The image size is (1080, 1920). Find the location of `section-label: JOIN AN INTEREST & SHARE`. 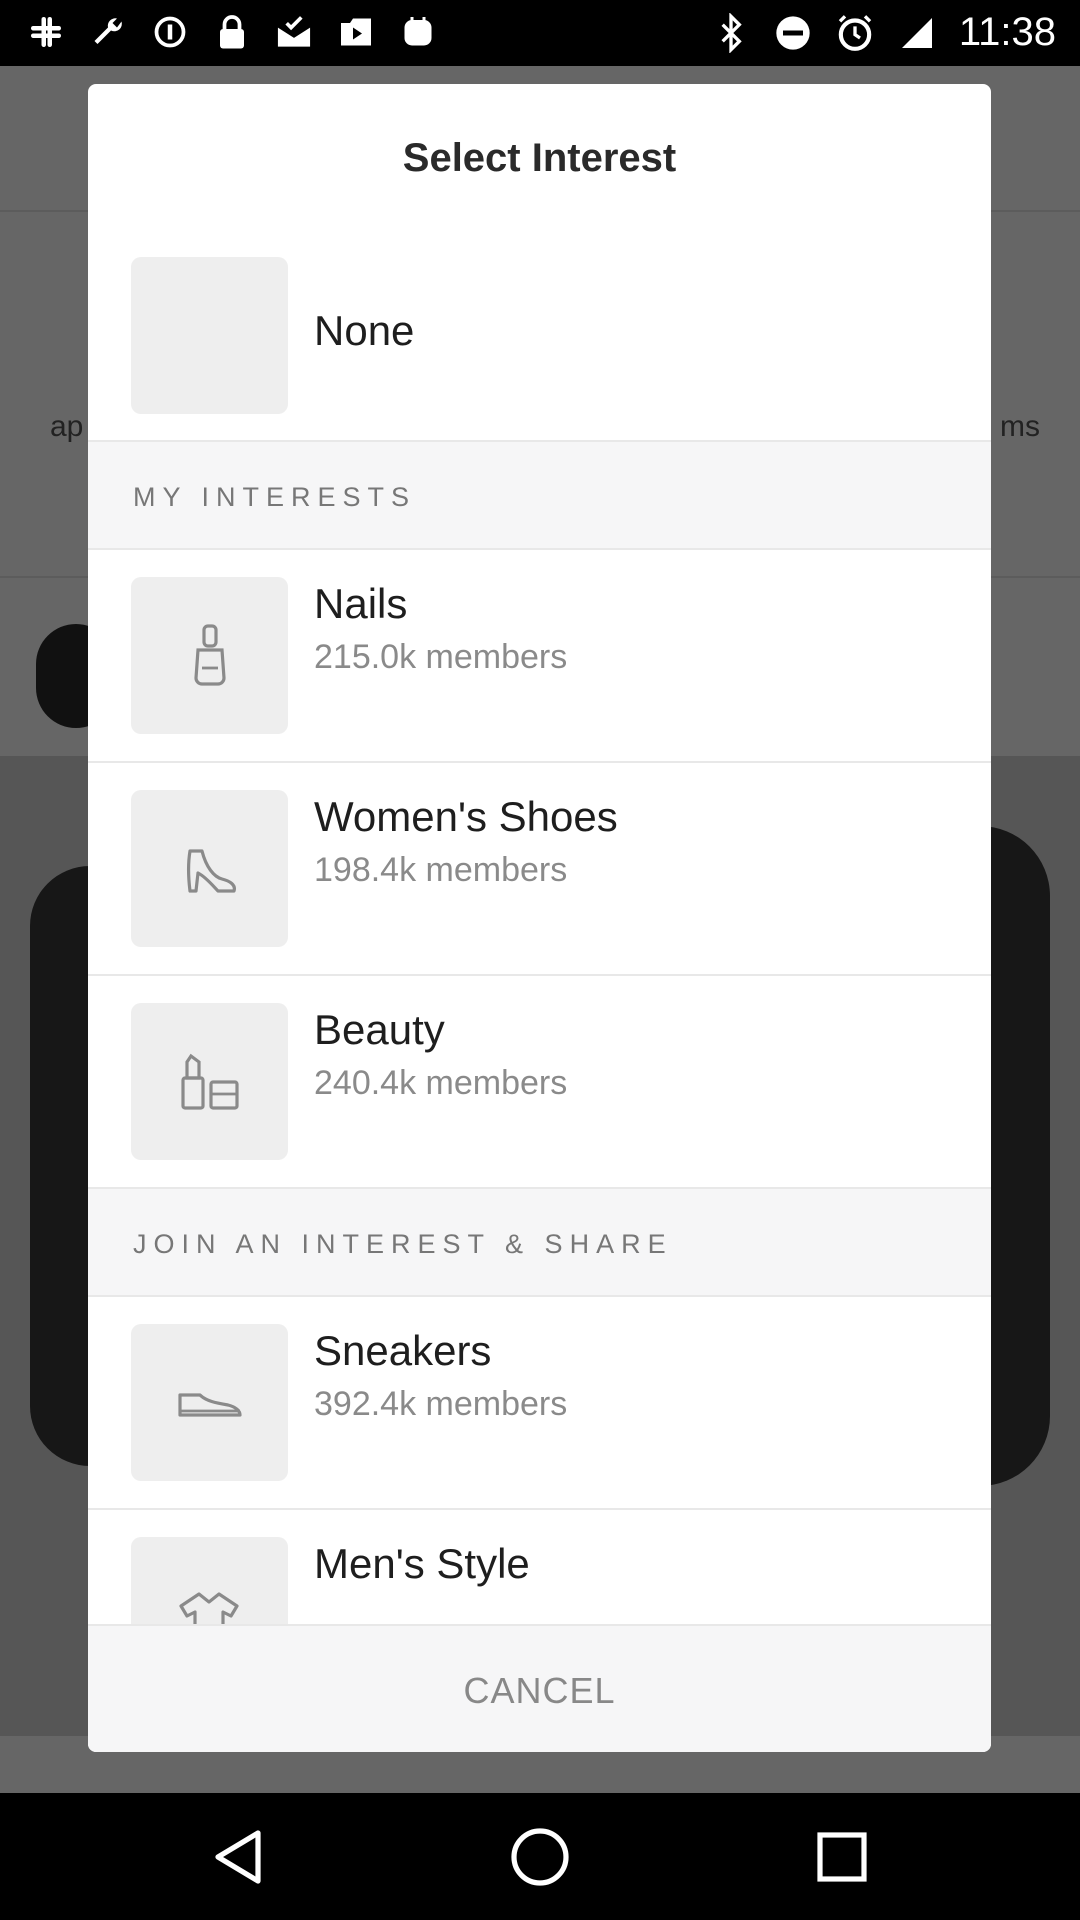

section-label: JOIN AN INTEREST & SHARE is located at coordinates (403, 1244).